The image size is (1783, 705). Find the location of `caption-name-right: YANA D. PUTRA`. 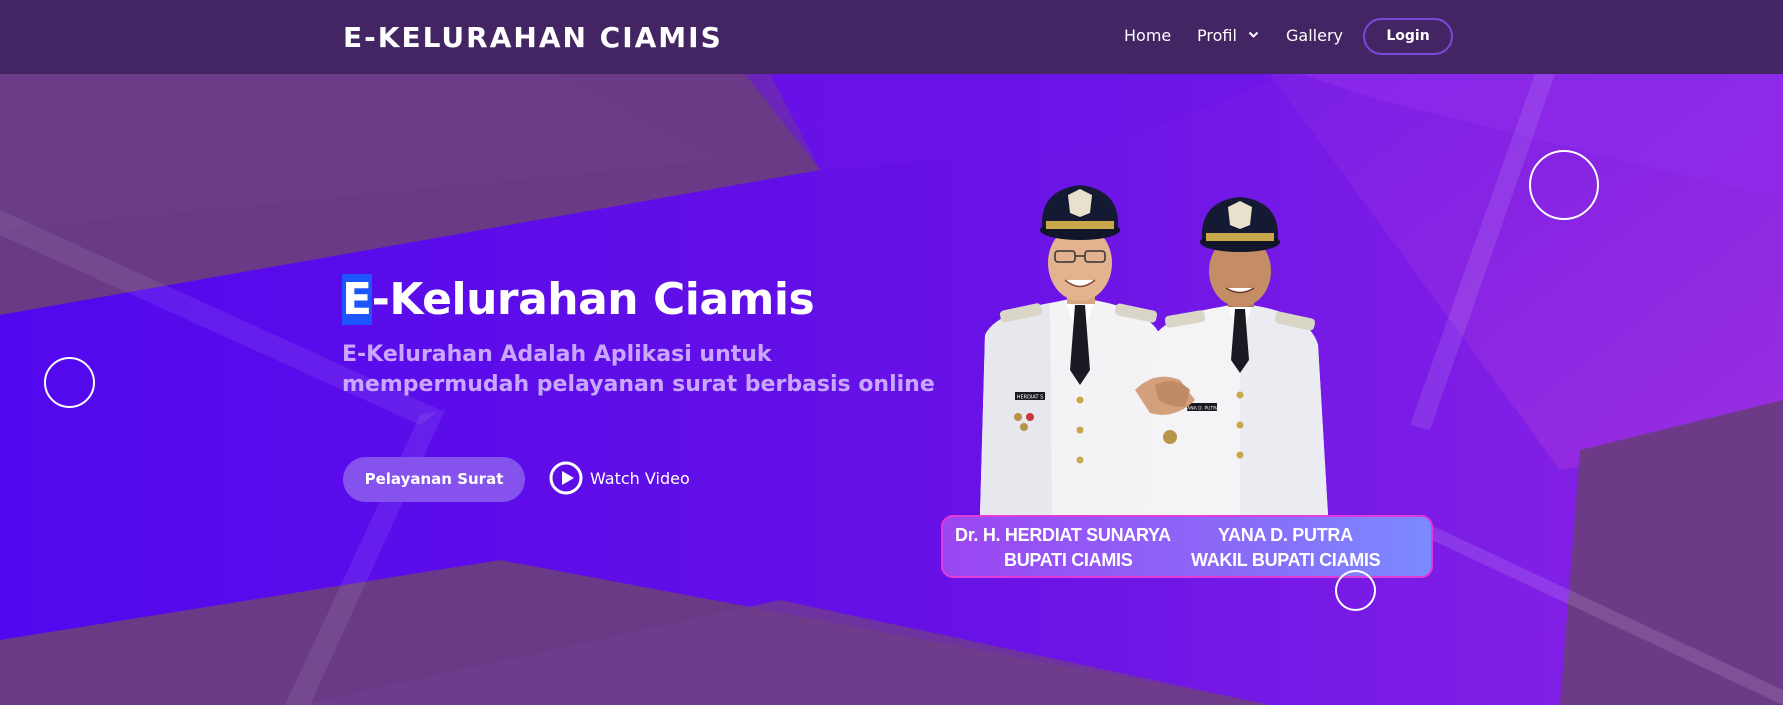

caption-name-right: YANA D. PUTRA is located at coordinates (1285, 535).